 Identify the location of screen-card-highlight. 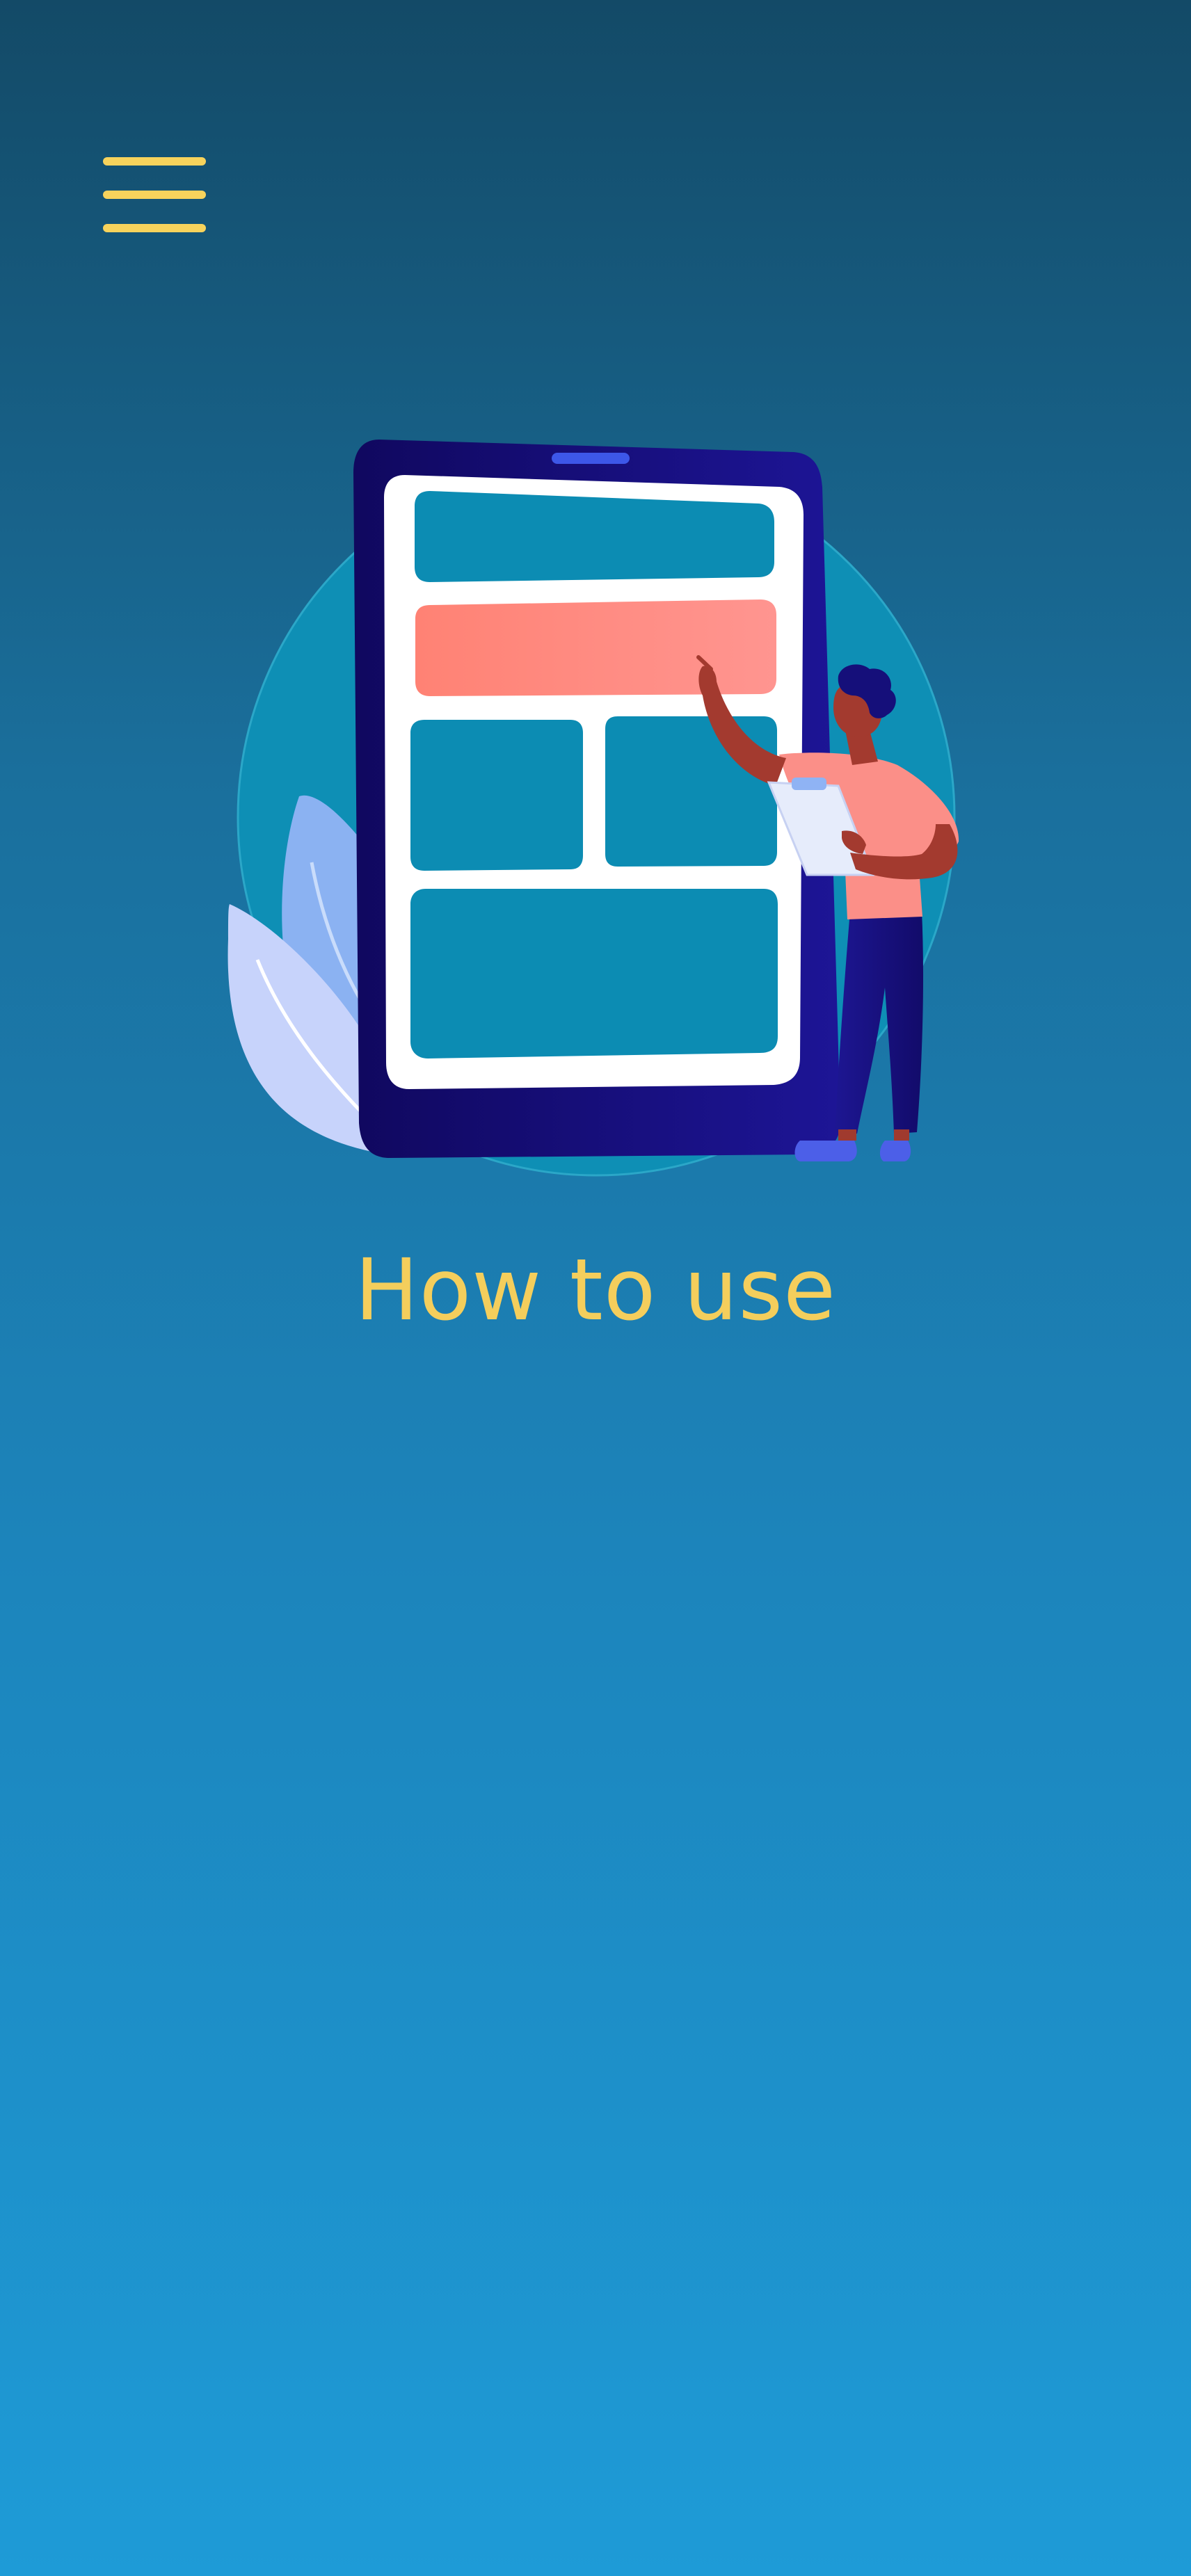
(595, 647).